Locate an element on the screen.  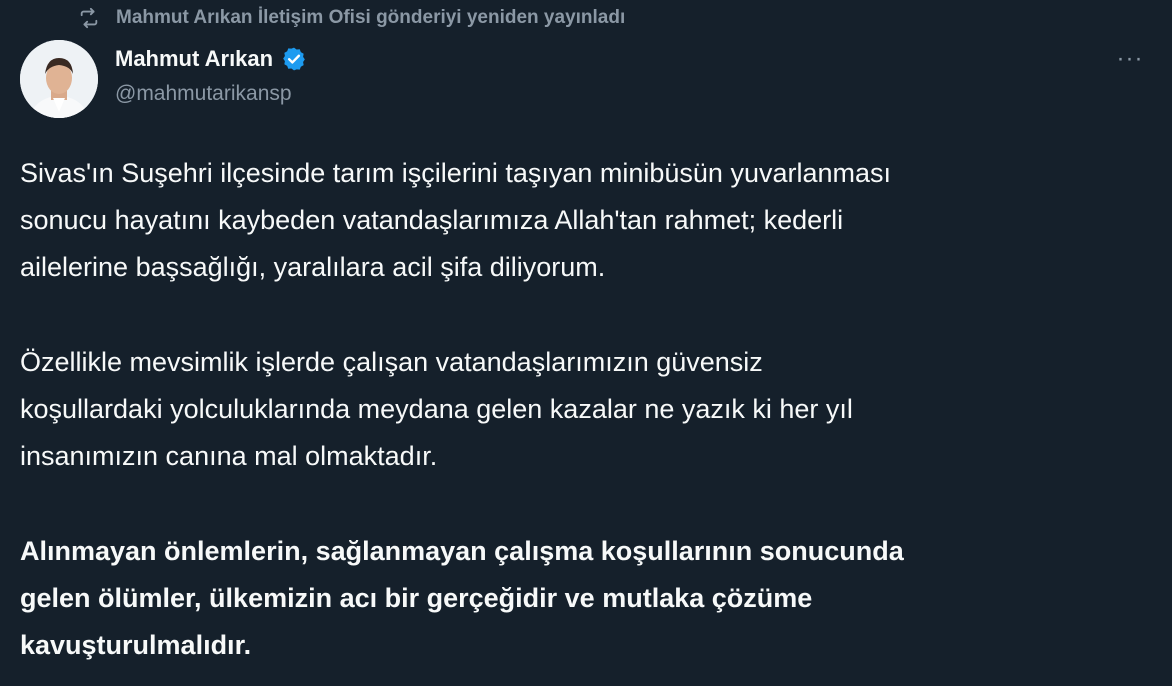
avatar is located at coordinates (59, 79).